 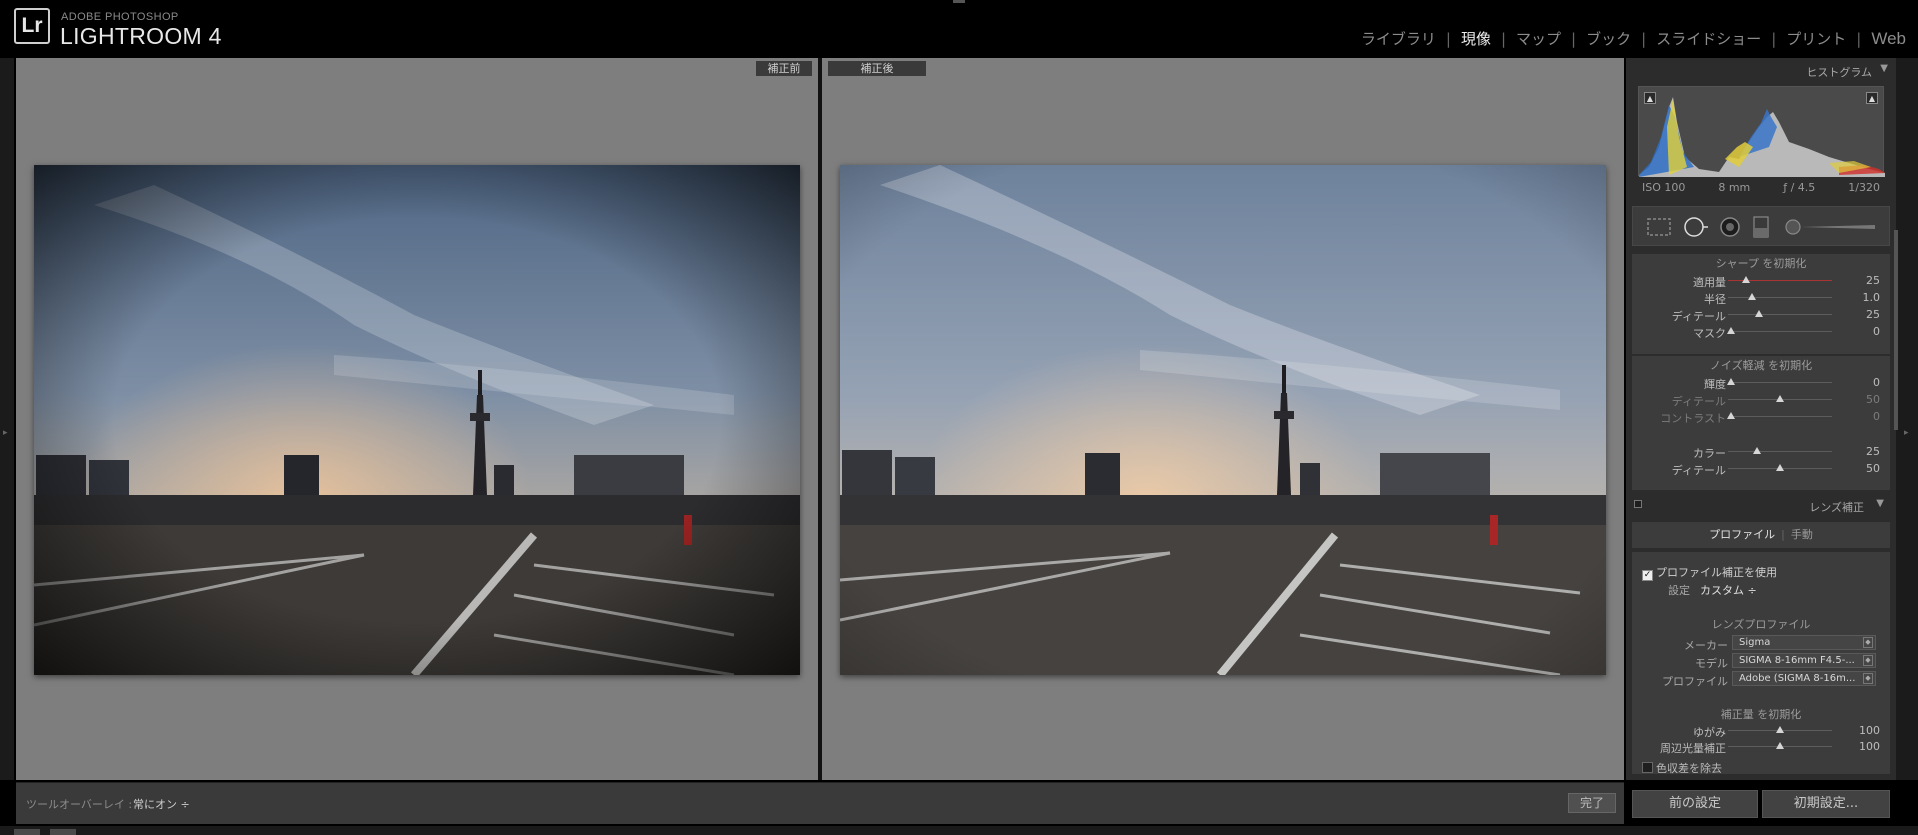 What do you see at coordinates (1804, 660) in the screenshot?
I see `model-select: SIGMA 8-16mm F4.5-... ◆` at bounding box center [1804, 660].